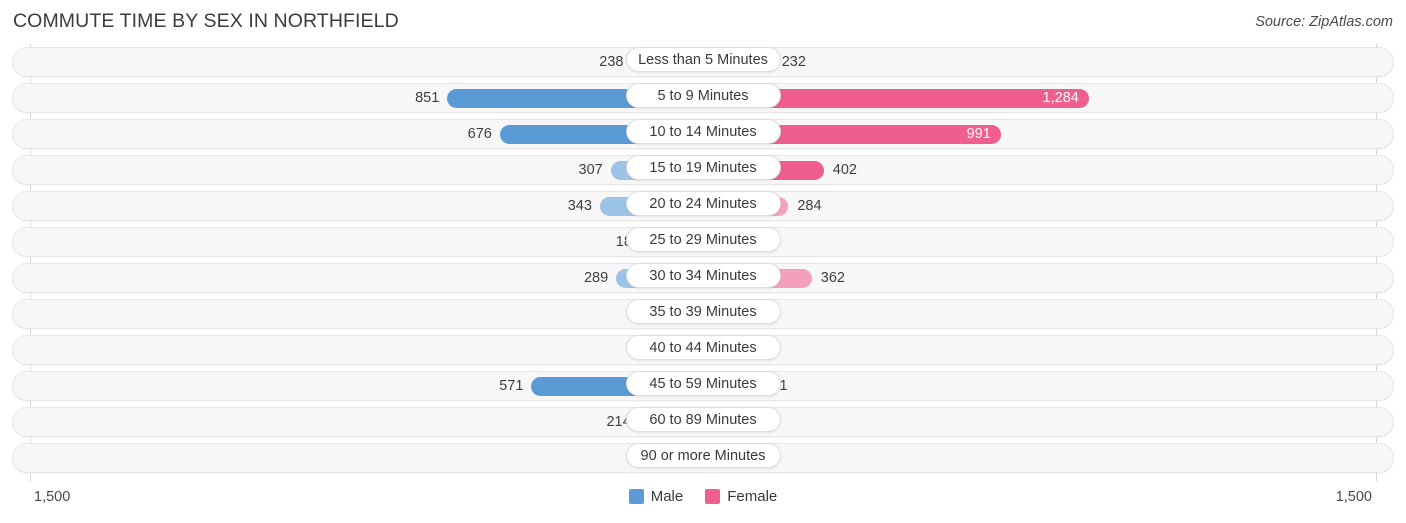 The image size is (1406, 523). I want to click on bar-value-male: 571, so click(511, 386).